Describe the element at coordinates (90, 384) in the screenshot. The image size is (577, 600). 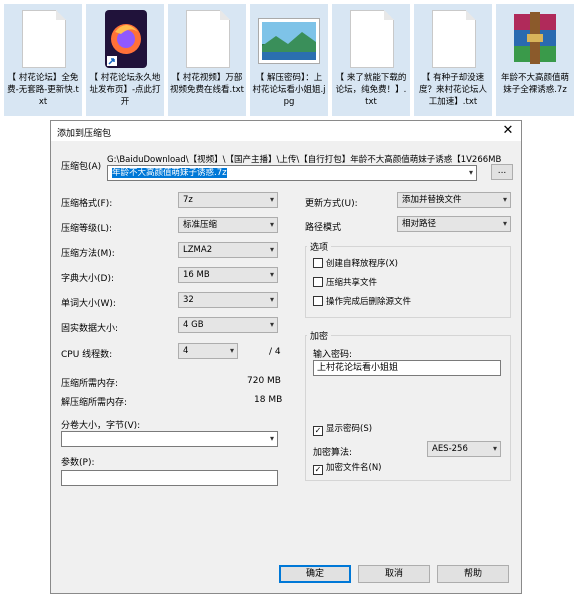
I see `compress-memory-label: 压缩所需内存:` at that location.